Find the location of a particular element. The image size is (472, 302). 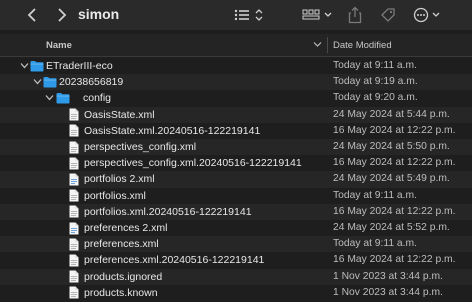

tag-button is located at coordinates (388, 15).